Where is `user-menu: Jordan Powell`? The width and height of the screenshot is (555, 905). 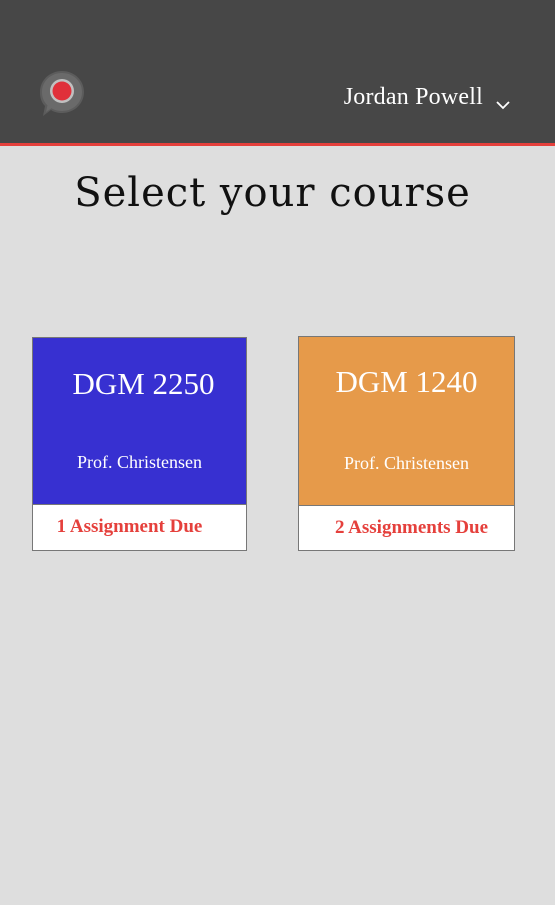 user-menu: Jordan Powell is located at coordinates (427, 97).